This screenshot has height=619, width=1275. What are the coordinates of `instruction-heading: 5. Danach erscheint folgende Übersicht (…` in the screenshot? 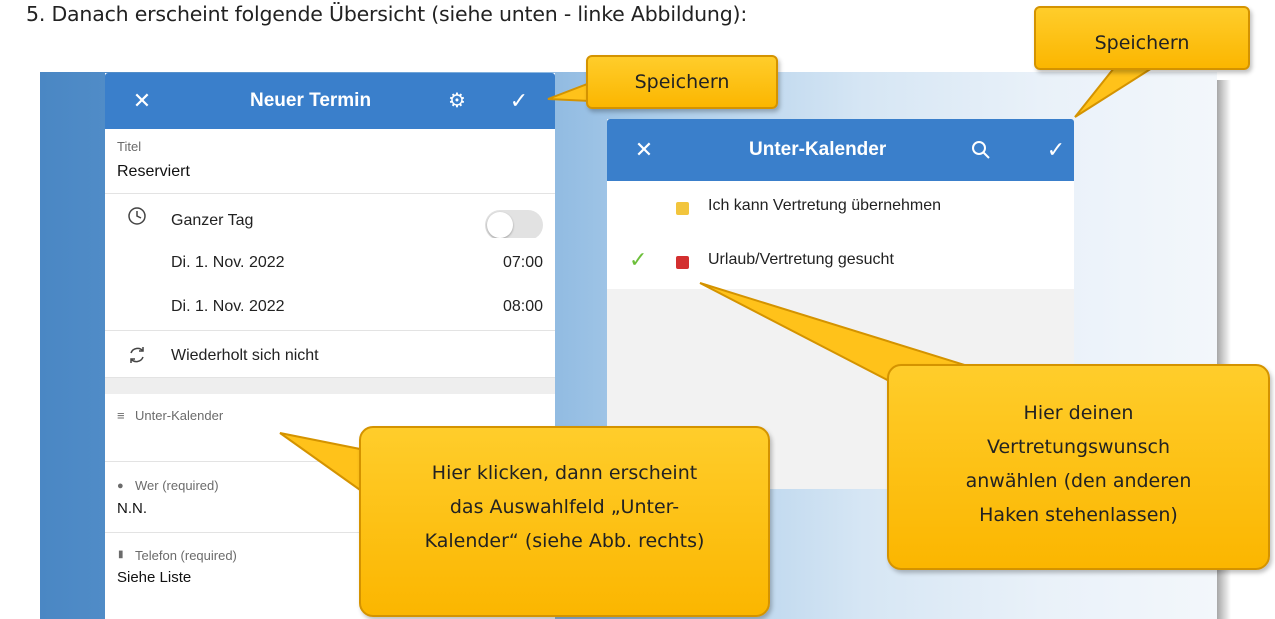 It's located at (387, 14).